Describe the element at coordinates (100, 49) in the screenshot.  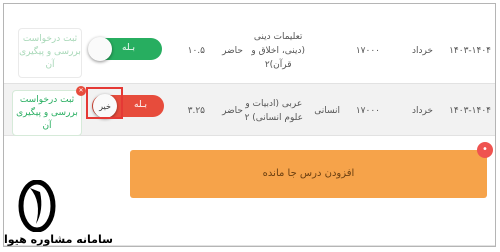
I see `toggle-knob` at that location.